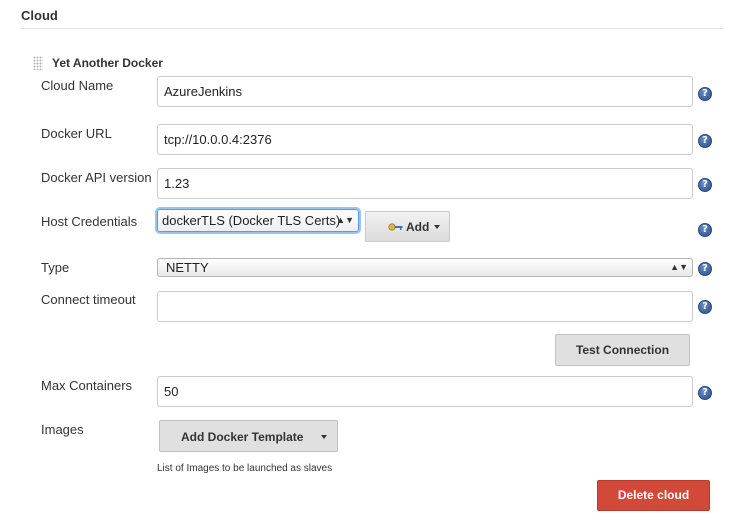 The width and height of the screenshot is (735, 525). I want to click on type-label: Type, so click(55, 267).